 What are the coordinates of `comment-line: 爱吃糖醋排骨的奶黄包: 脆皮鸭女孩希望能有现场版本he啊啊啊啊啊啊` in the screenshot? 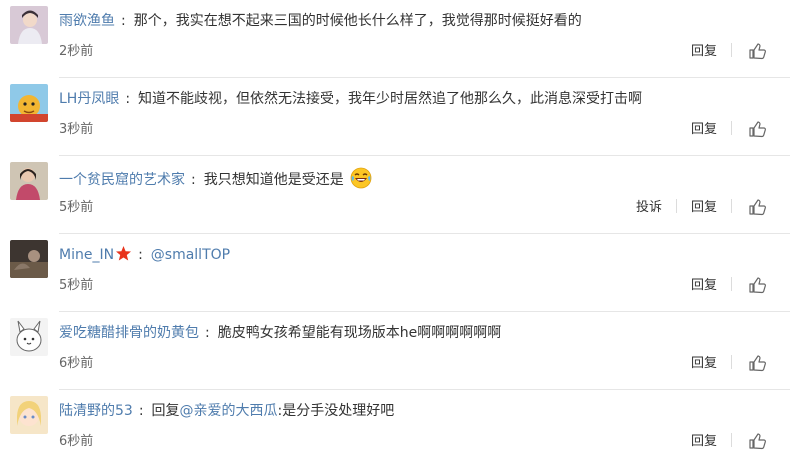 It's located at (280, 333).